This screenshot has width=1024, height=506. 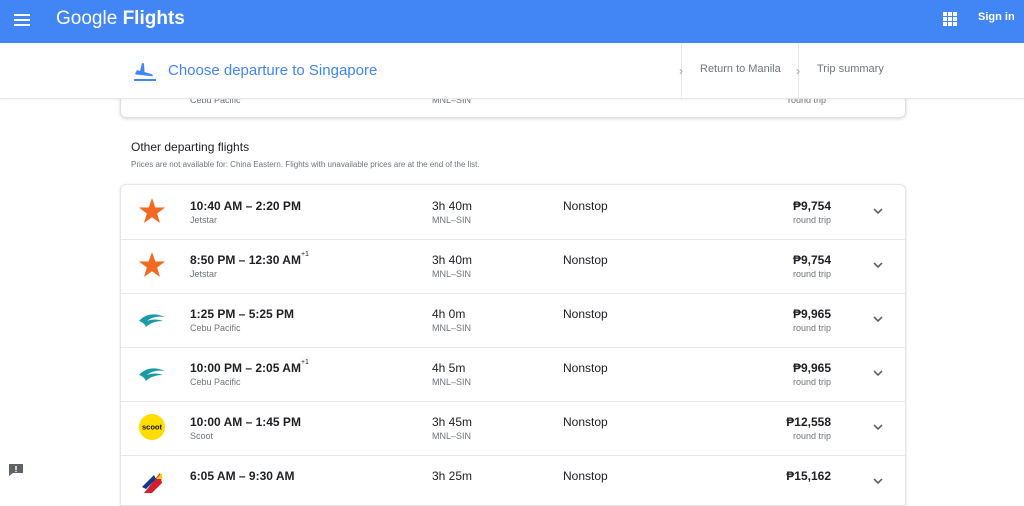 I want to click on scoot-logo-icon: scoot, so click(x=152, y=427).